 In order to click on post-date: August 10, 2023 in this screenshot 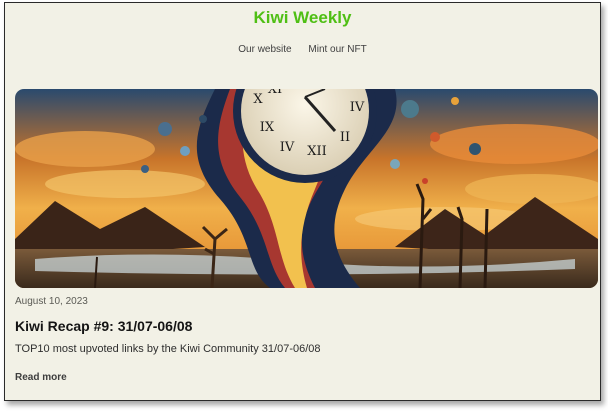, I will do `click(51, 301)`.